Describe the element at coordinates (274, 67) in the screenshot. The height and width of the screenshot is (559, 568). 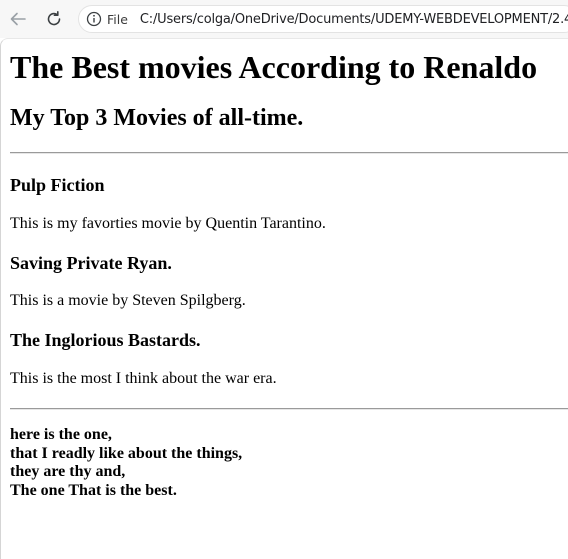
I see `page-title: The Best movies According to Renaldo` at that location.